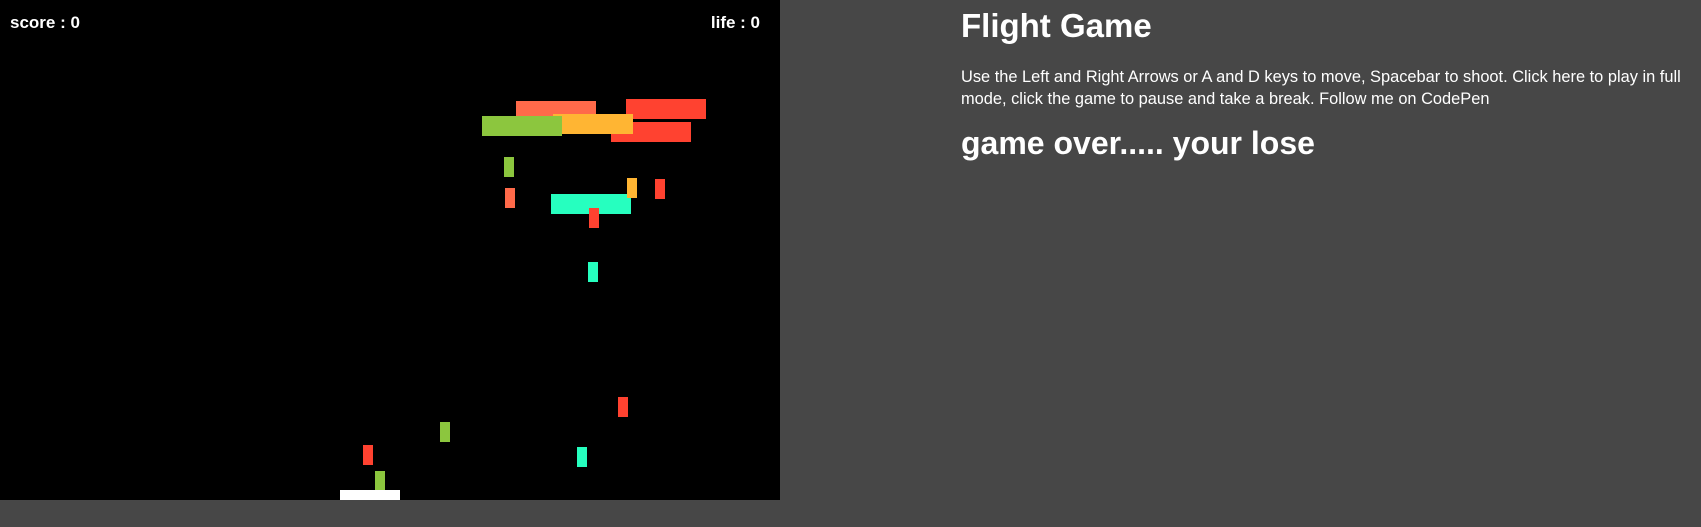  Describe the element at coordinates (45, 22) in the screenshot. I see `score-display: score : 0` at that location.